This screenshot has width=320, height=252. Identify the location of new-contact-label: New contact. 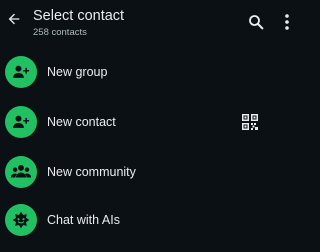
(81, 122).